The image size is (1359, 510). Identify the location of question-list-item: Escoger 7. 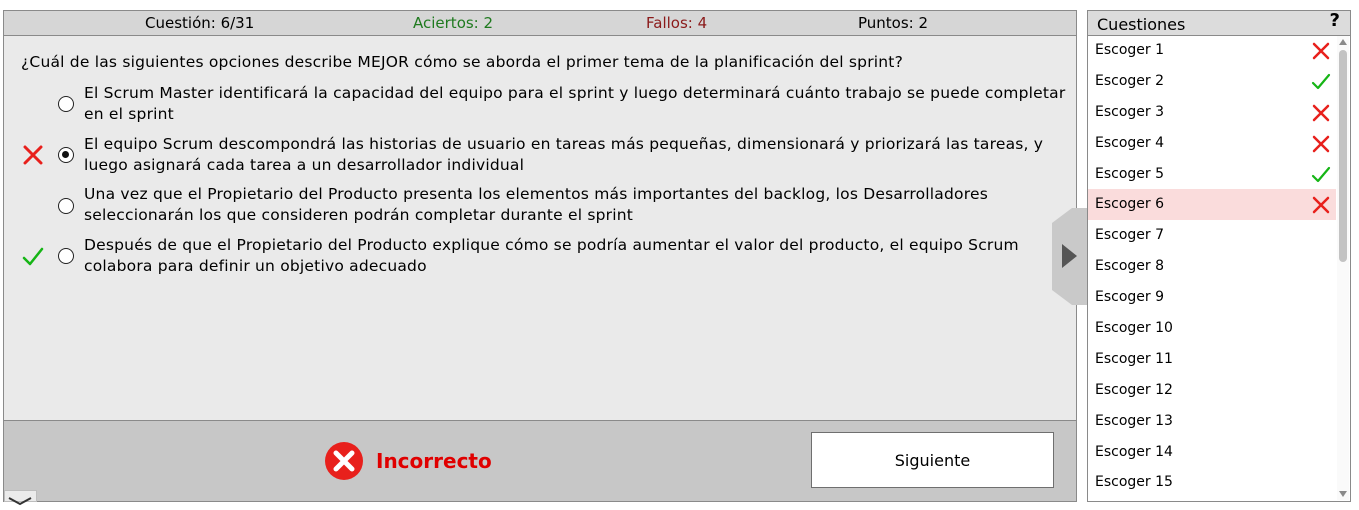
(1212, 235).